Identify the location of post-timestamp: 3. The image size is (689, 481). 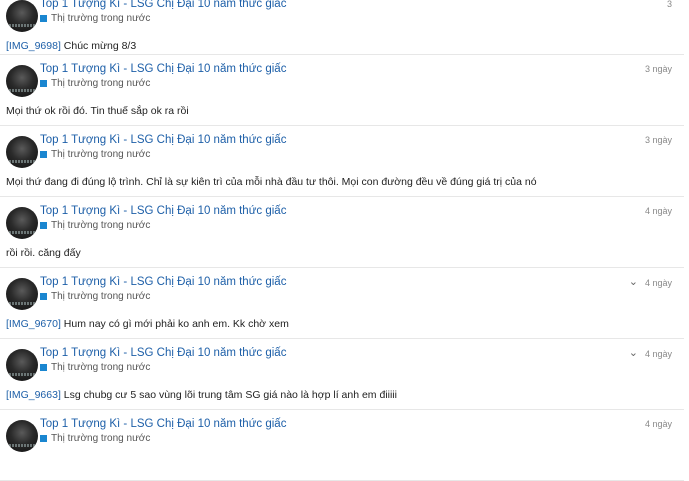
(669, 4).